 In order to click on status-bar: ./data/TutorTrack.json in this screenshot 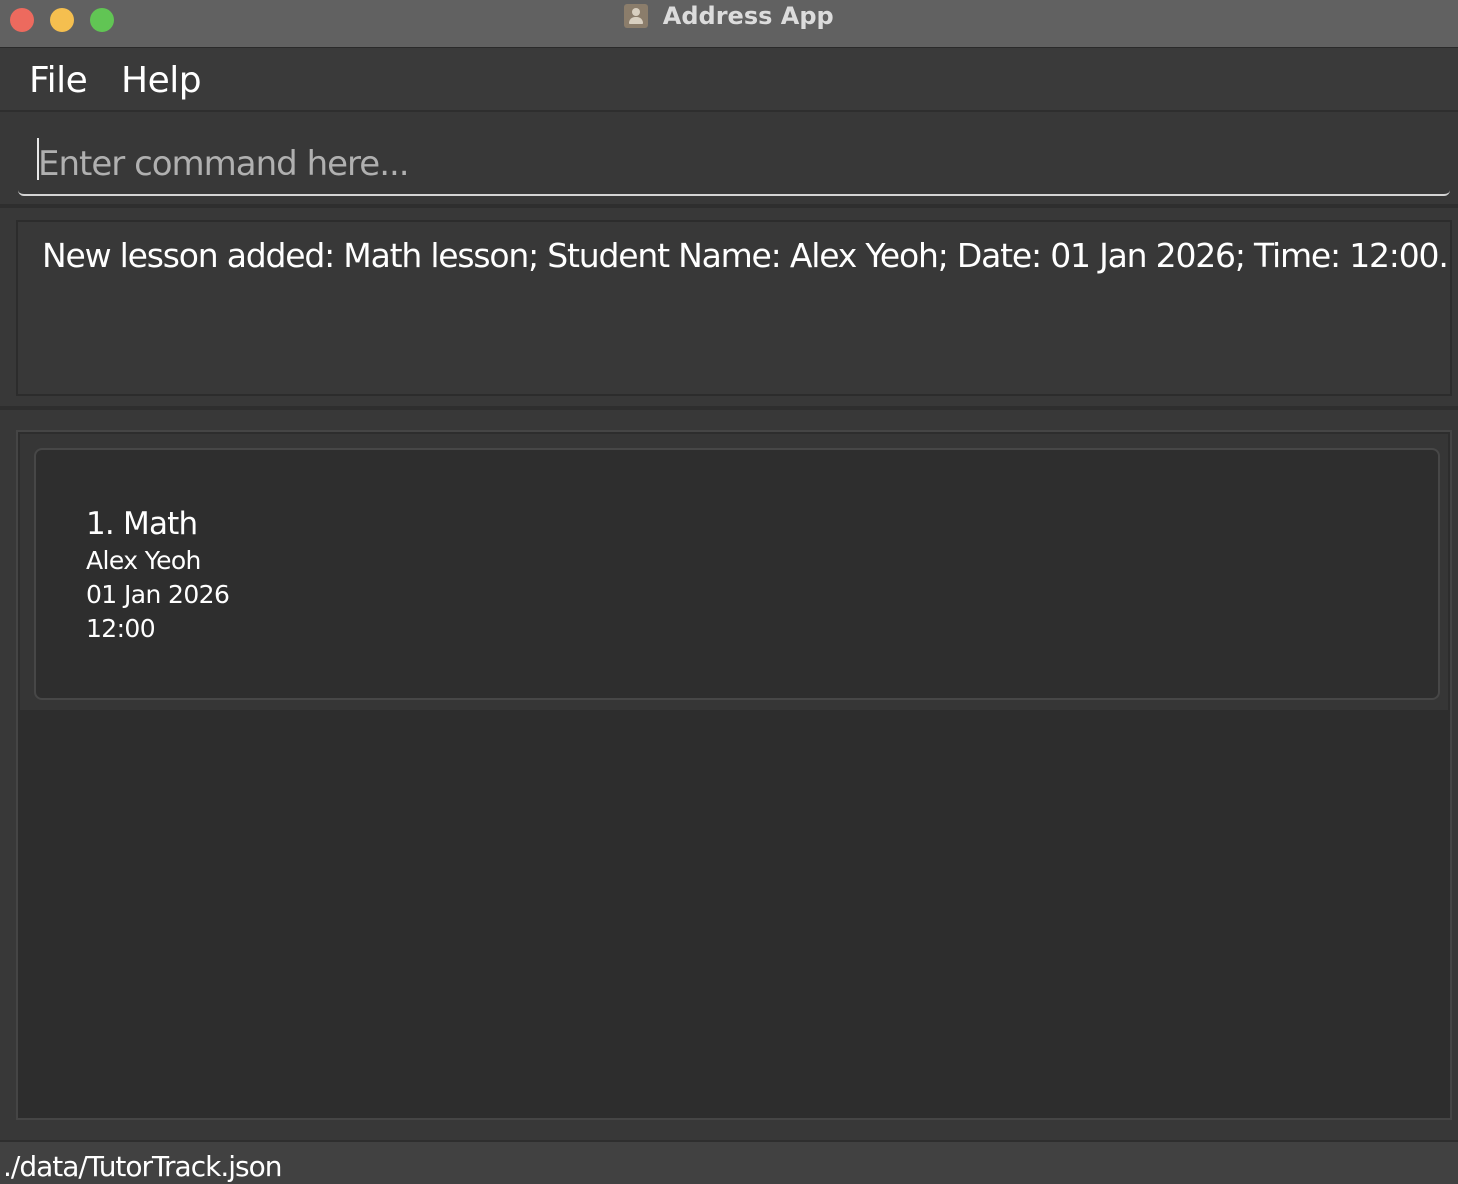, I will do `click(729, 1162)`.